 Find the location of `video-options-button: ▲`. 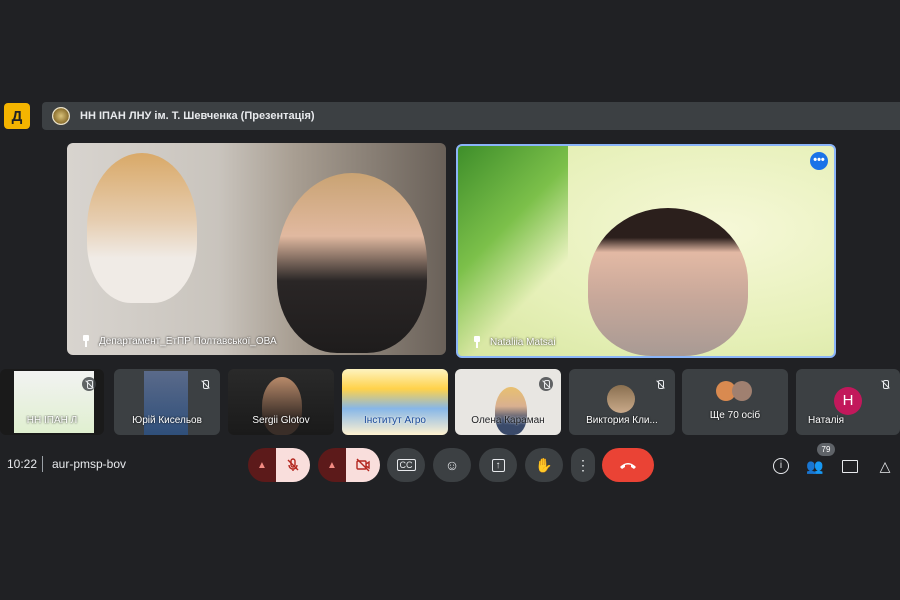

video-options-button: ▲ is located at coordinates (332, 465).